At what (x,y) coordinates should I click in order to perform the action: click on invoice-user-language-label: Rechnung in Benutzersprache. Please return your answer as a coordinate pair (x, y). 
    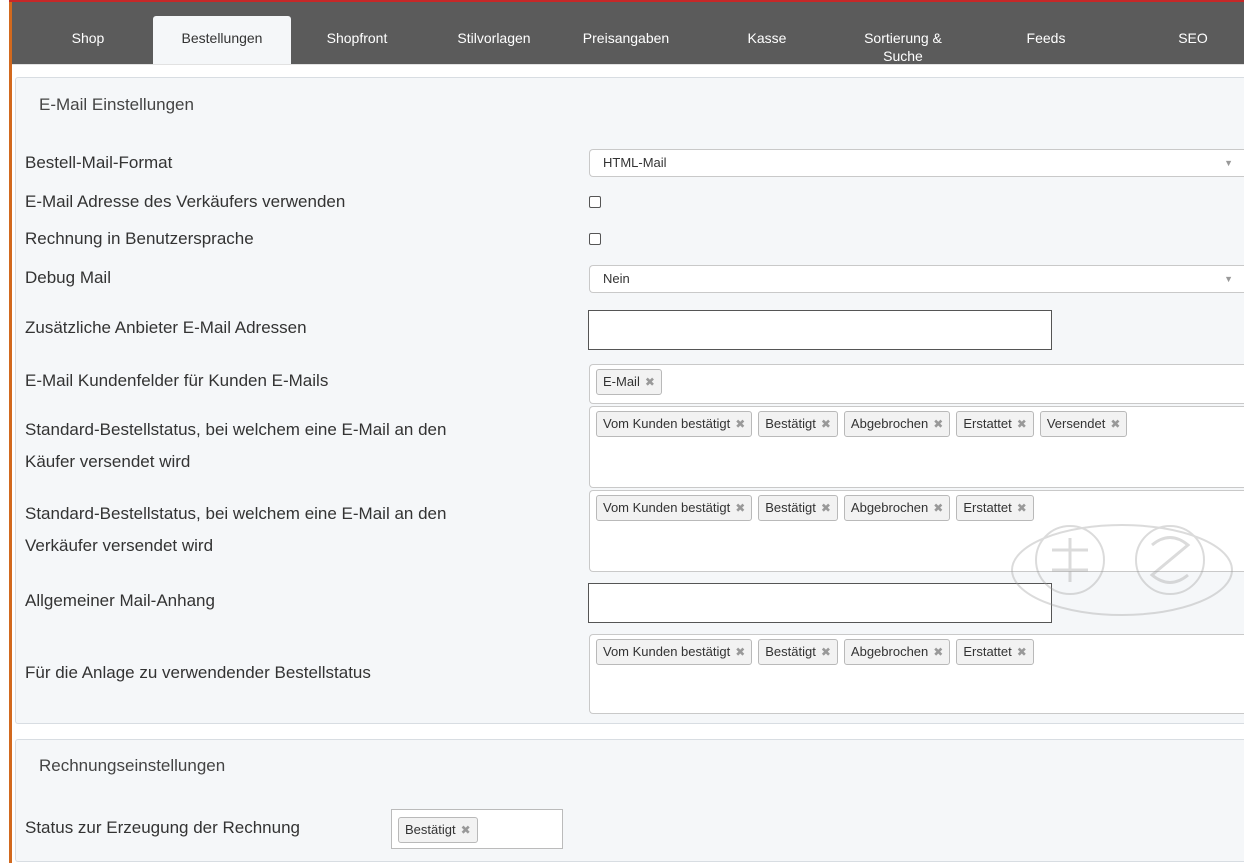
    Looking at the image, I should click on (139, 238).